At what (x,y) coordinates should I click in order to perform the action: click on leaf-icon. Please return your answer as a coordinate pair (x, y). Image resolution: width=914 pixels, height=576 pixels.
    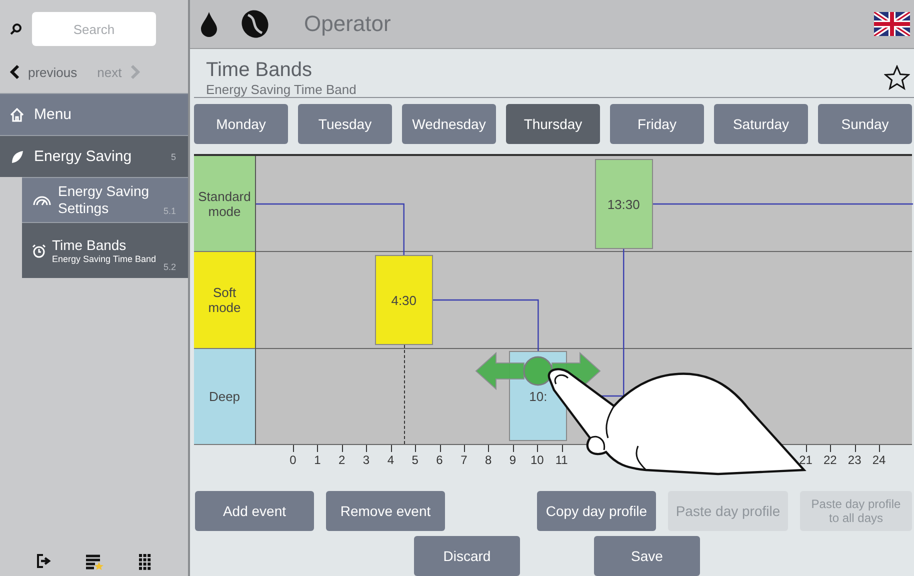
    Looking at the image, I should click on (17, 157).